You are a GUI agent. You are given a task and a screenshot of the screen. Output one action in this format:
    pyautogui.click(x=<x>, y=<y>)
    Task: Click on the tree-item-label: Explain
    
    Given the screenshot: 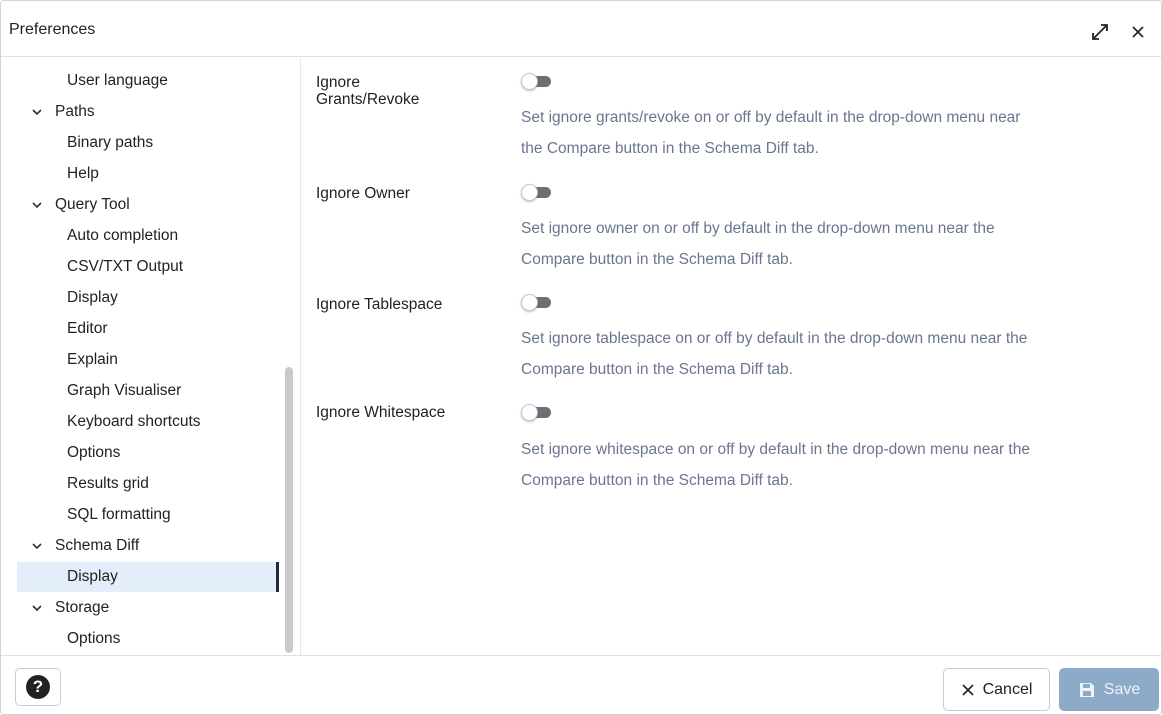 What is the action you would take?
    pyautogui.click(x=92, y=359)
    